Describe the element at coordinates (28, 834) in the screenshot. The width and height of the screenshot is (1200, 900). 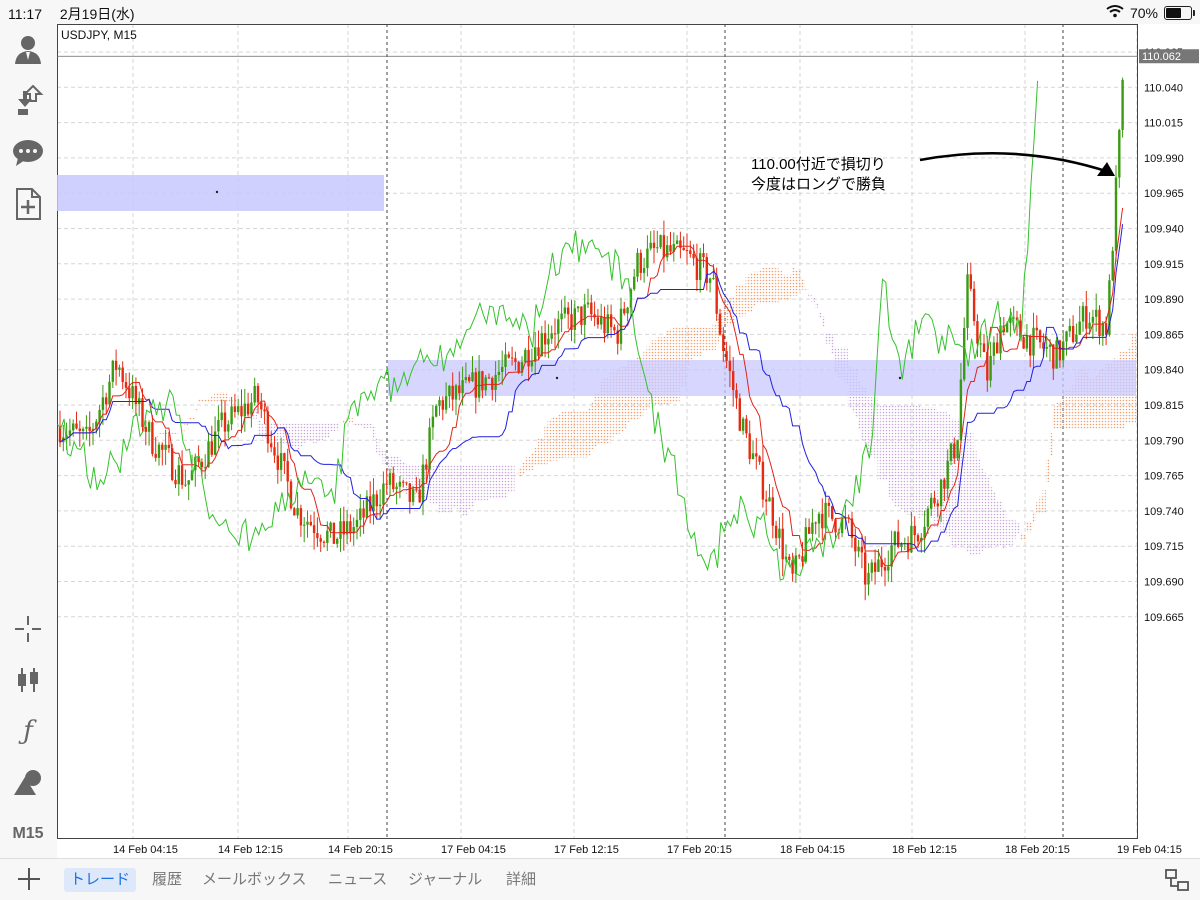
I see `timeframe-button: M15` at that location.